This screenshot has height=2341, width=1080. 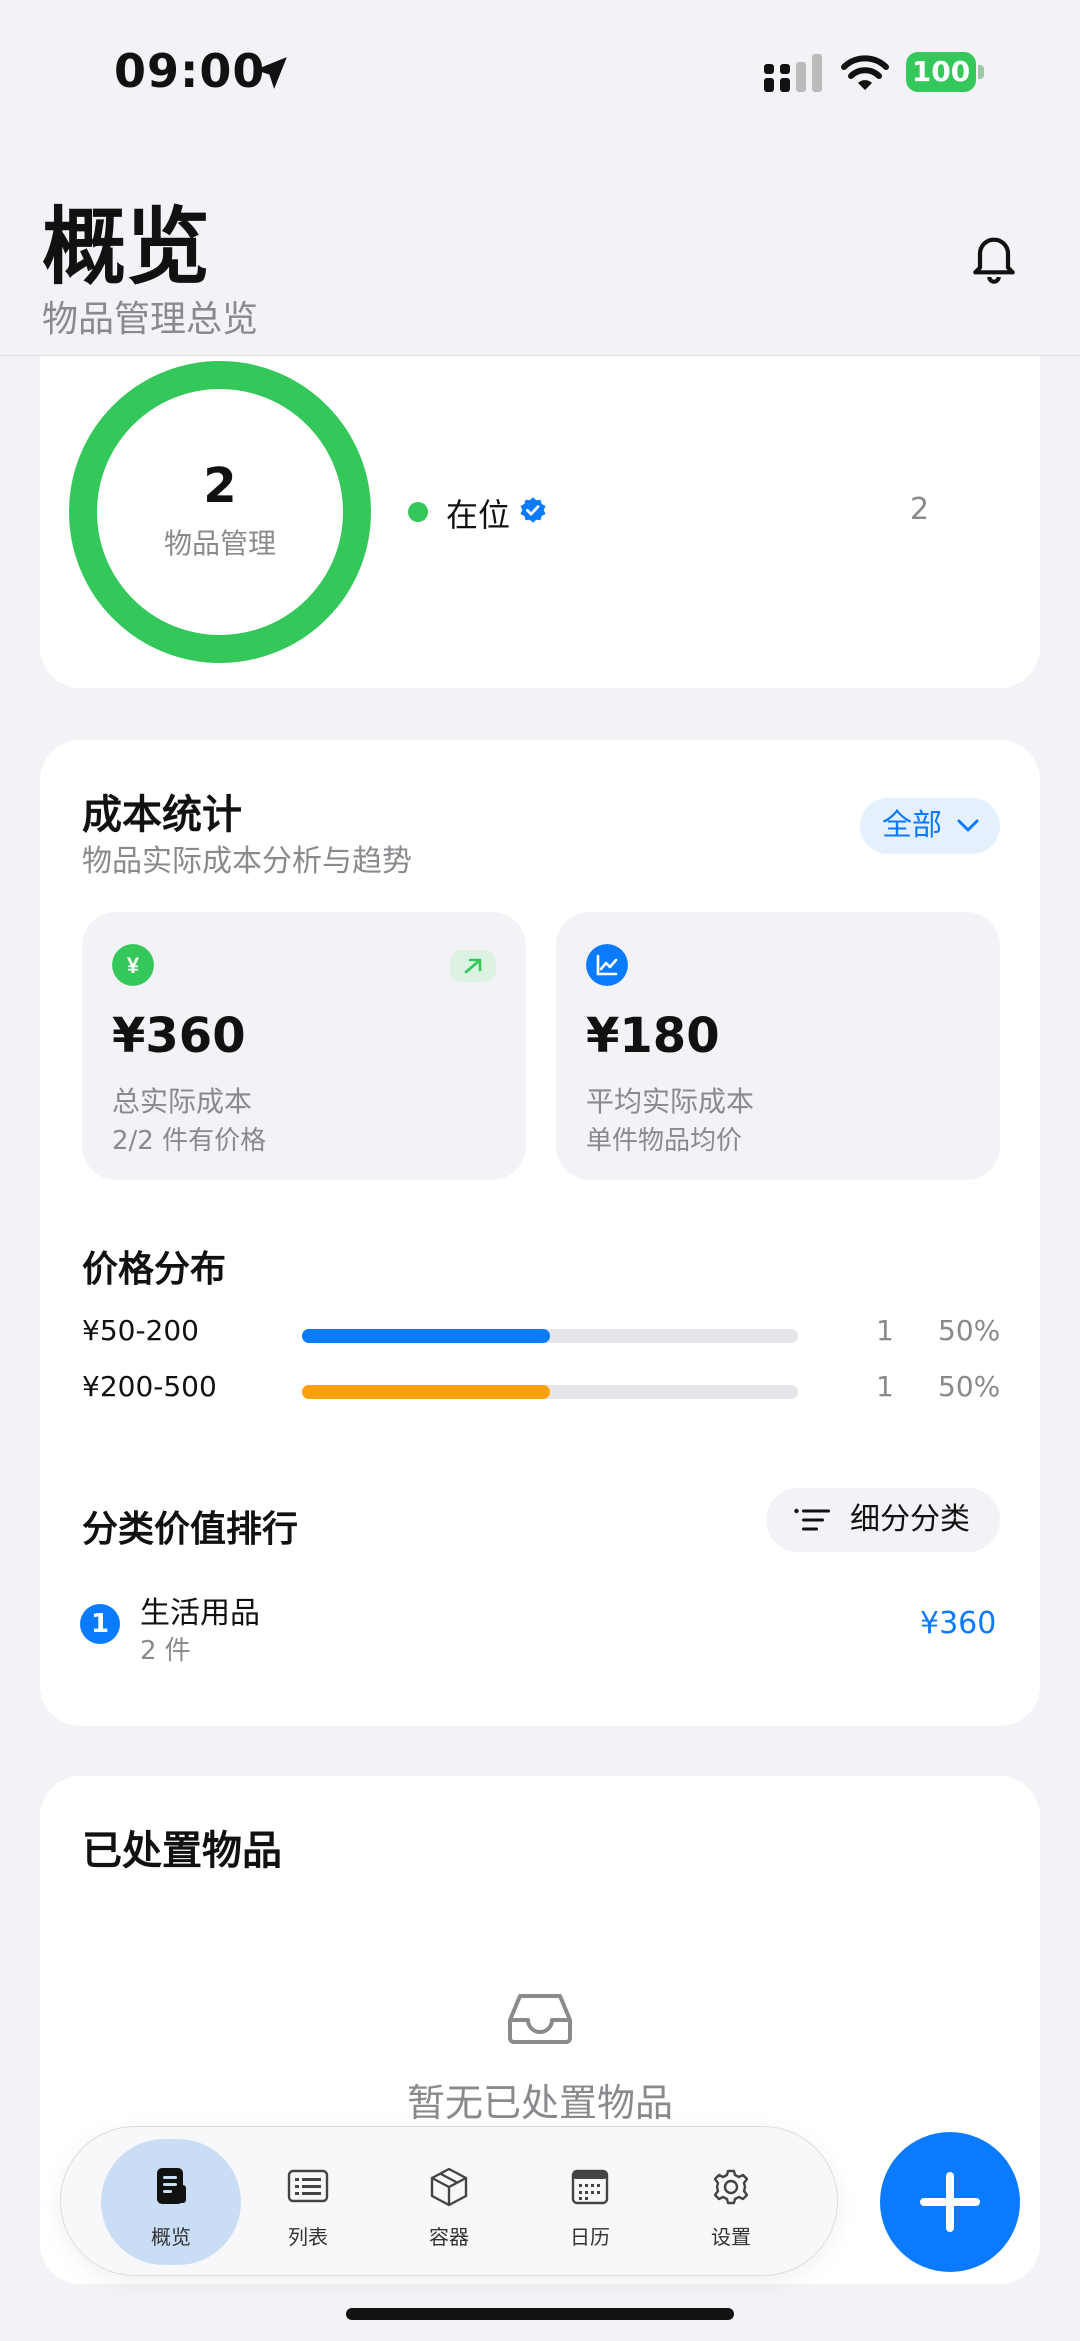 What do you see at coordinates (793, 73) in the screenshot?
I see `cellular-signal-icon` at bounding box center [793, 73].